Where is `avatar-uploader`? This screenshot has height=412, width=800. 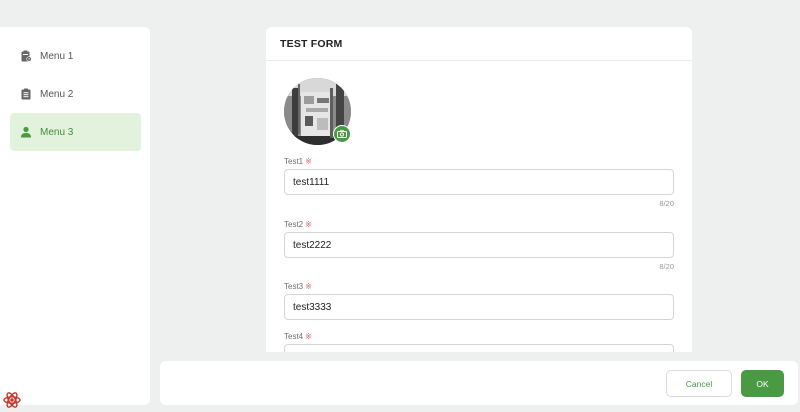
avatar-uploader is located at coordinates (318, 112).